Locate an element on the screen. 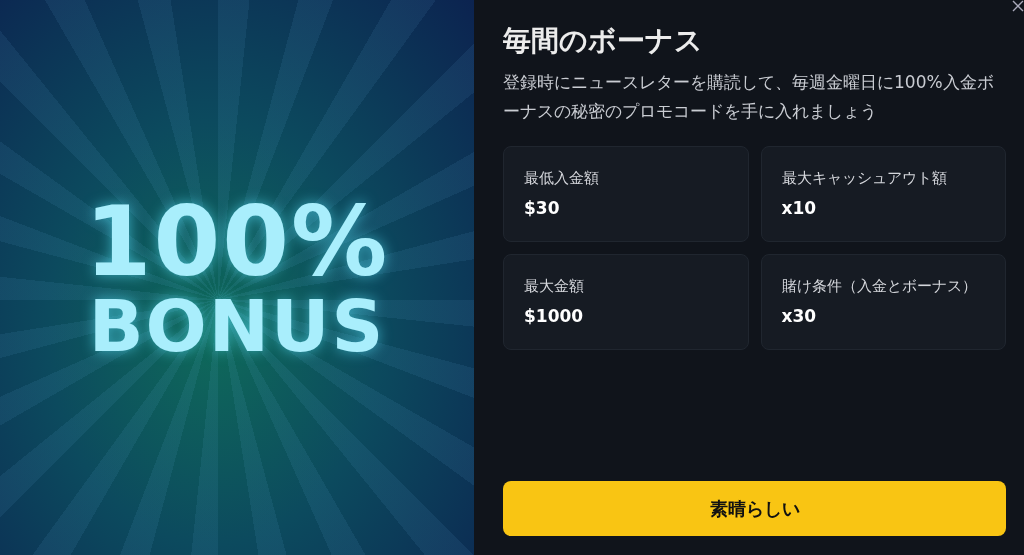 The height and width of the screenshot is (555, 1024). close-icon is located at coordinates (1018, 6).